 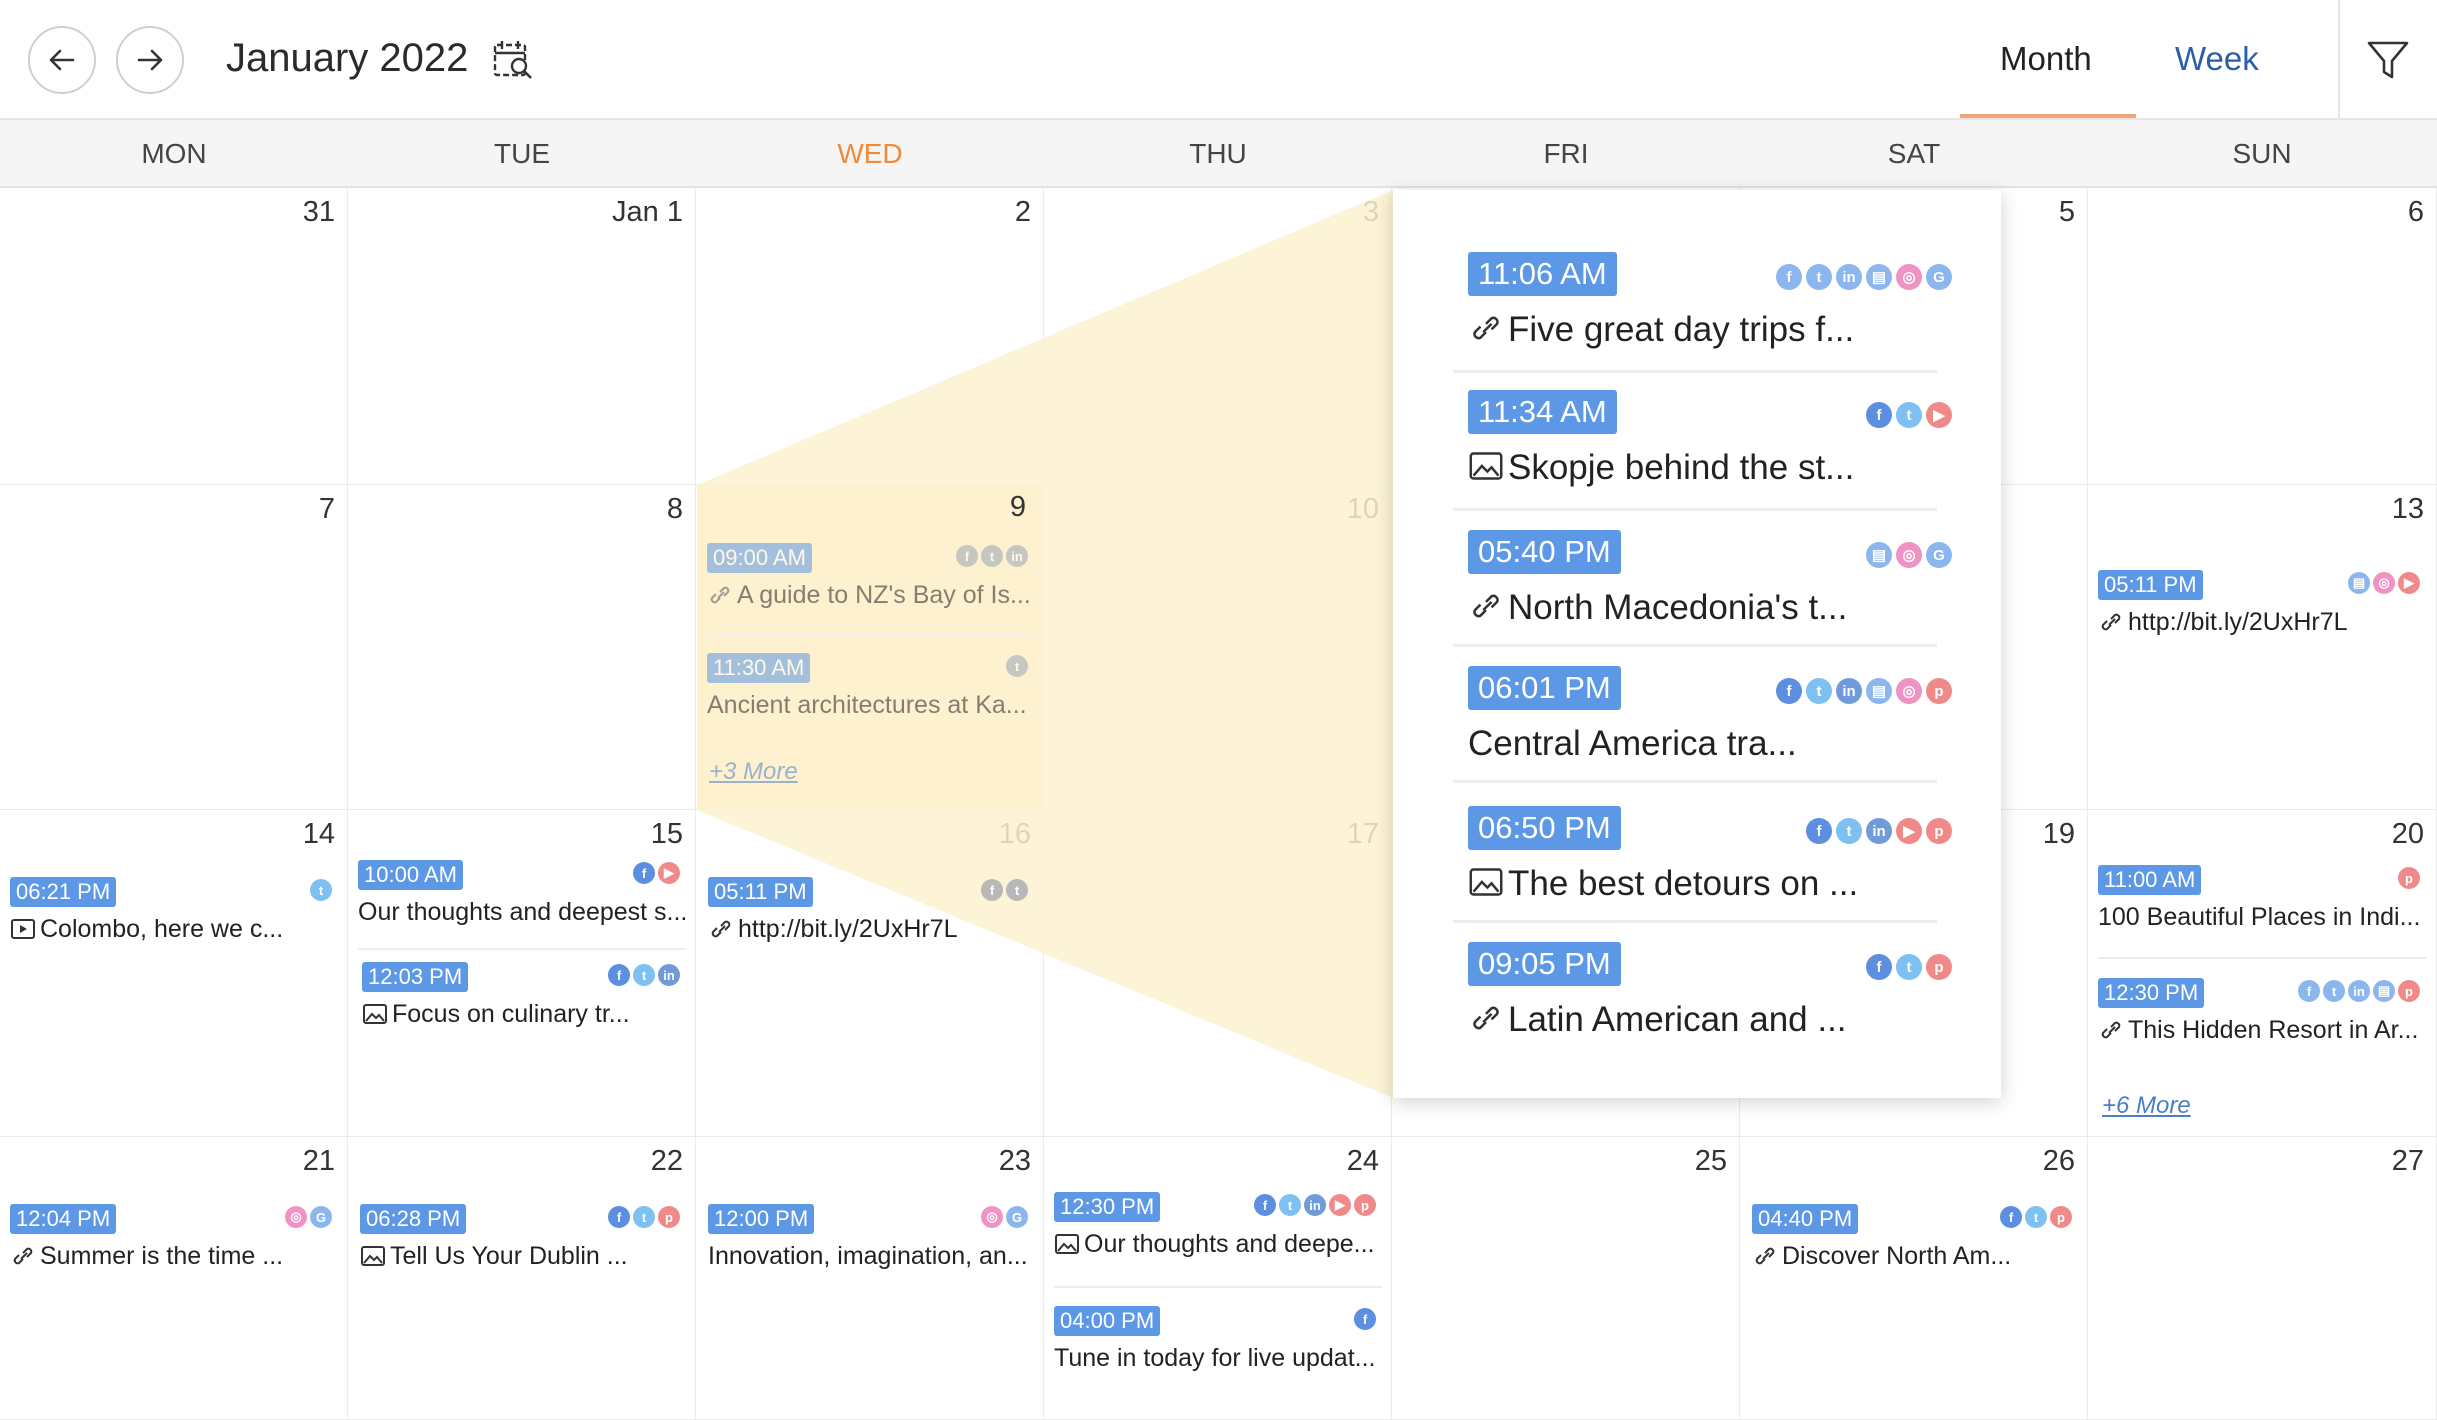 What do you see at coordinates (2238, 622) in the screenshot?
I see `event-title: http://bit.ly/2UxHr7L` at bounding box center [2238, 622].